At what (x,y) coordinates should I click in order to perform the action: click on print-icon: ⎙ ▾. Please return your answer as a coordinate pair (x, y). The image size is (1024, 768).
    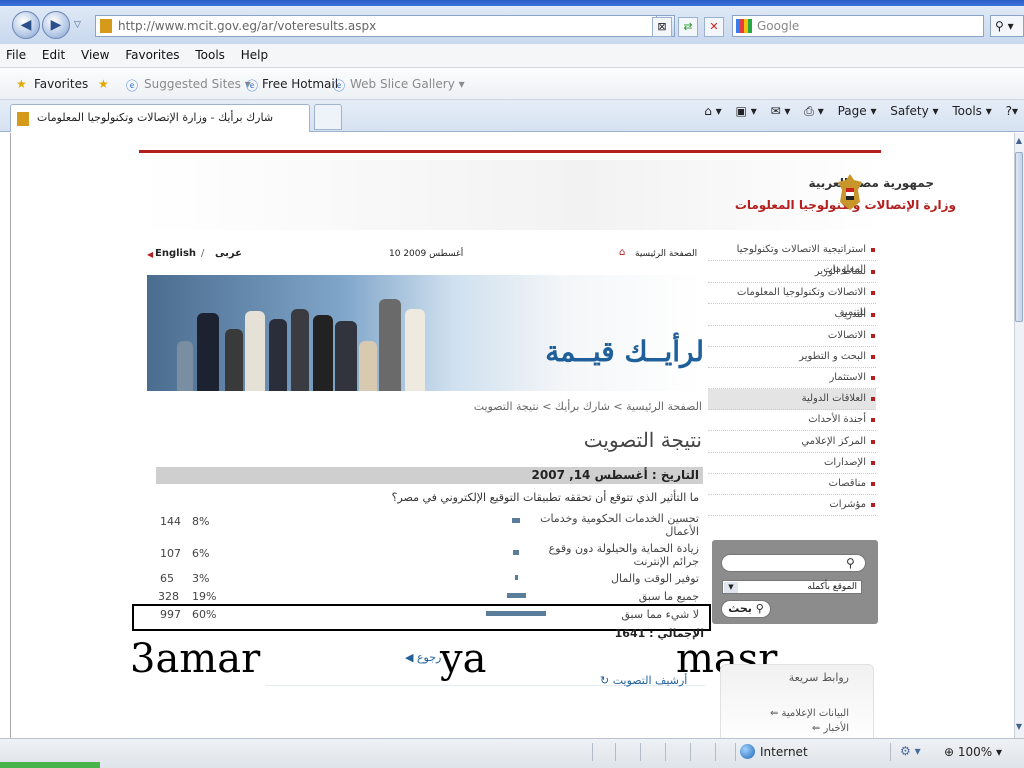
    Looking at the image, I should click on (813, 111).